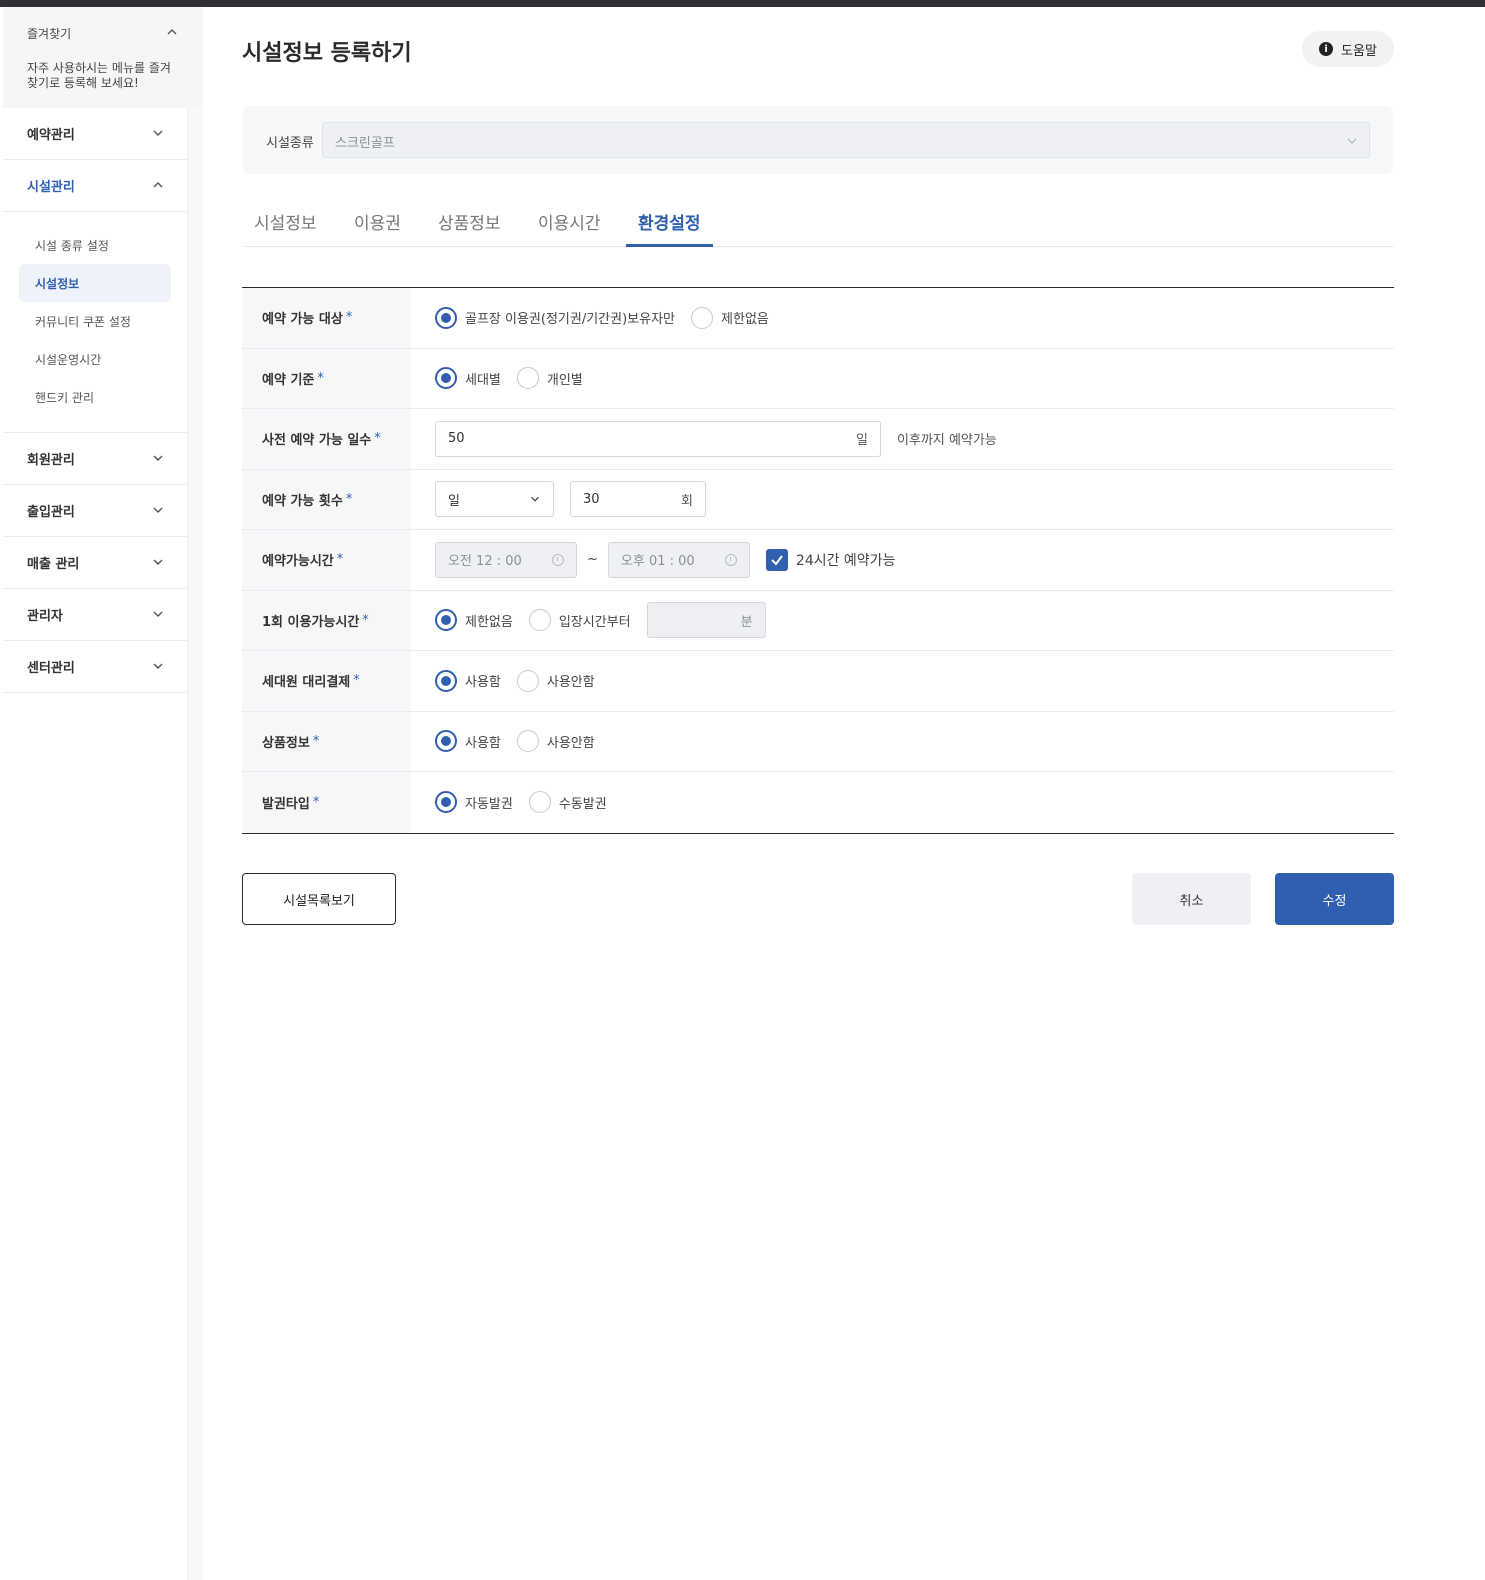 This screenshot has height=1580, width=1485. Describe the element at coordinates (446, 317) in the screenshot. I see `radio-pass-holders` at that location.